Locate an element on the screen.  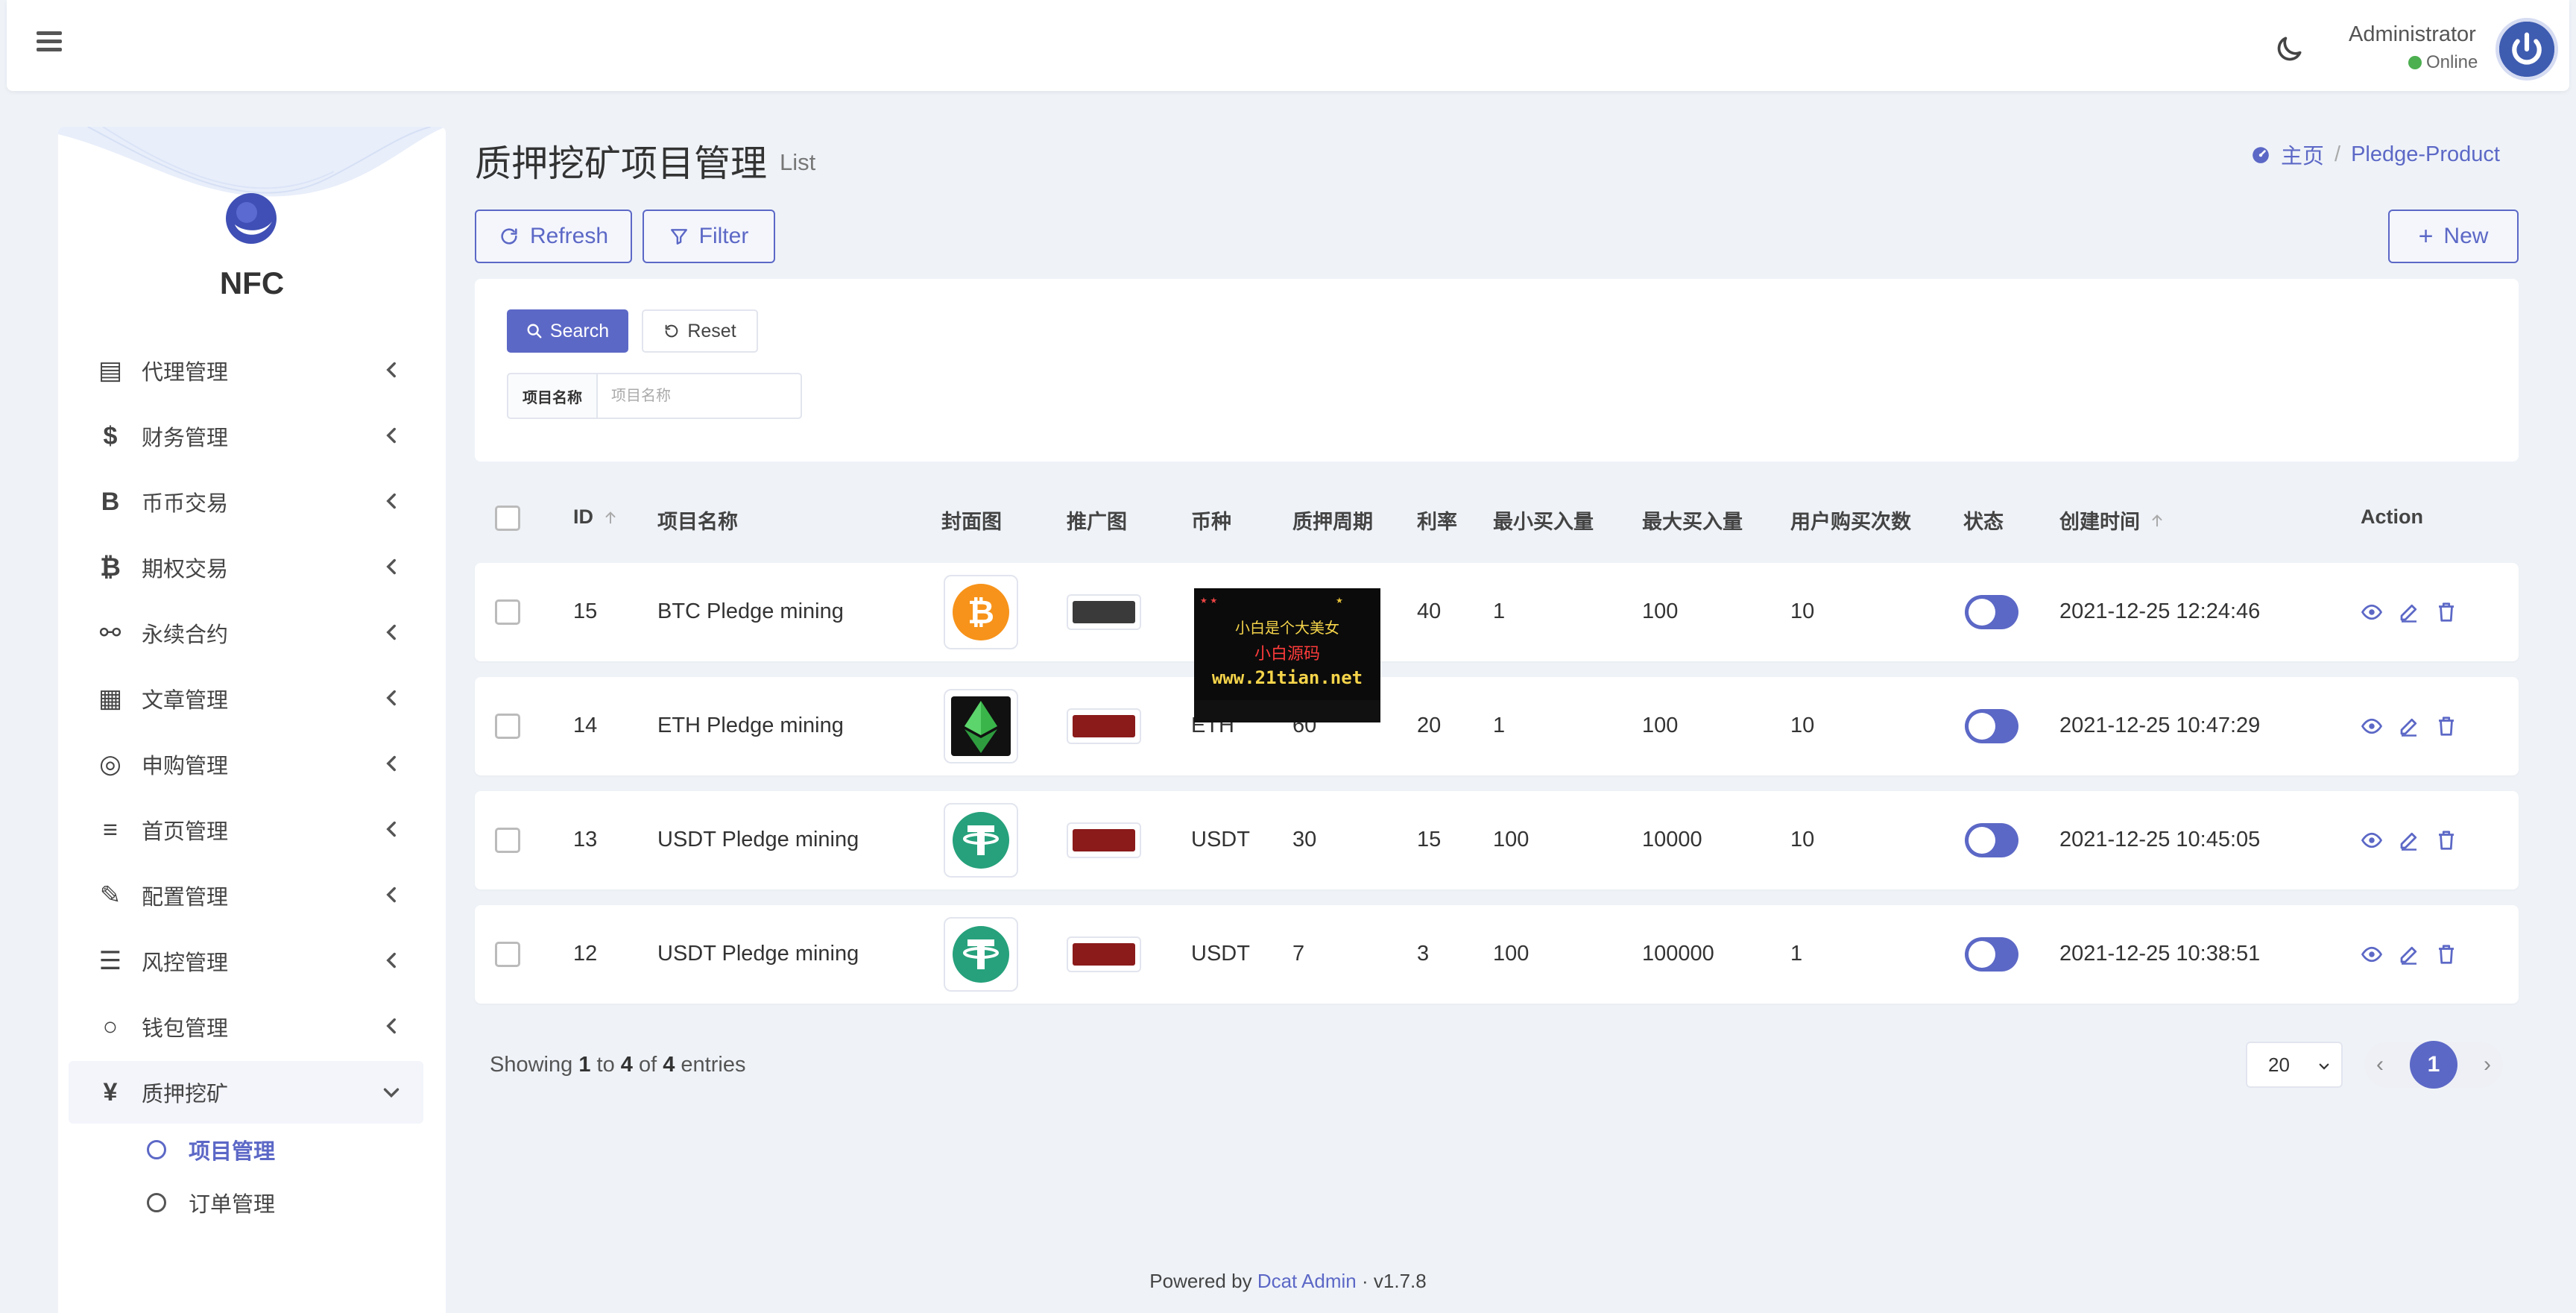
sidebar-item-0: ▤ 代理管理 is located at coordinates (246, 371).